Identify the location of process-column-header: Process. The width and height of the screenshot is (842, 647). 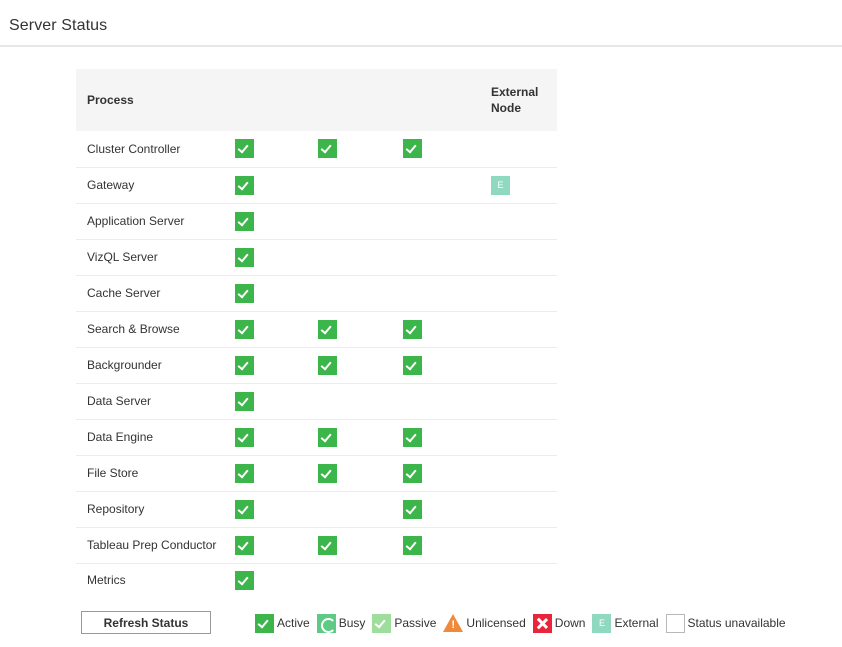
(110, 100).